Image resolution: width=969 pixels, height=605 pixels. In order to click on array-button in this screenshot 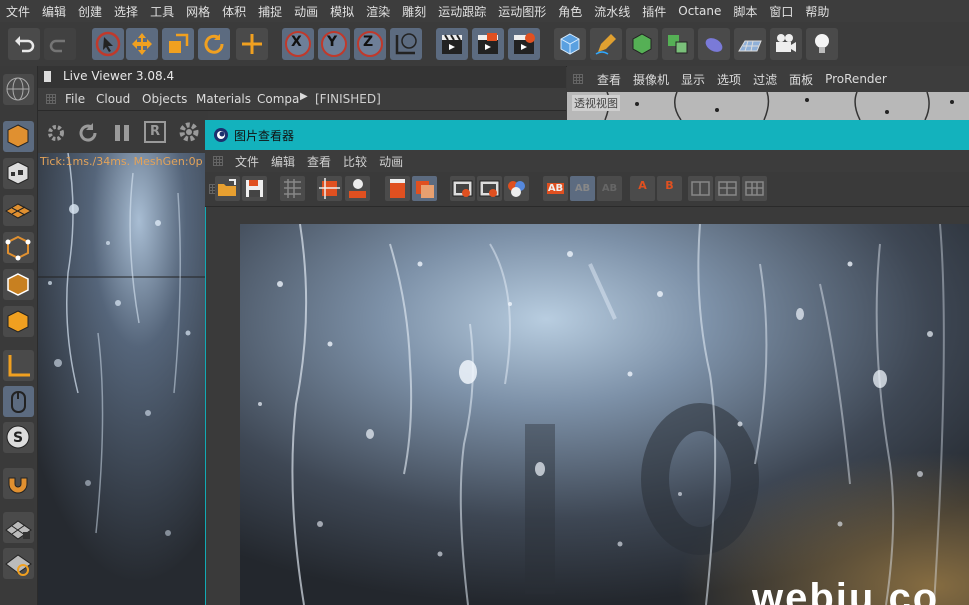, I will do `click(678, 44)`.